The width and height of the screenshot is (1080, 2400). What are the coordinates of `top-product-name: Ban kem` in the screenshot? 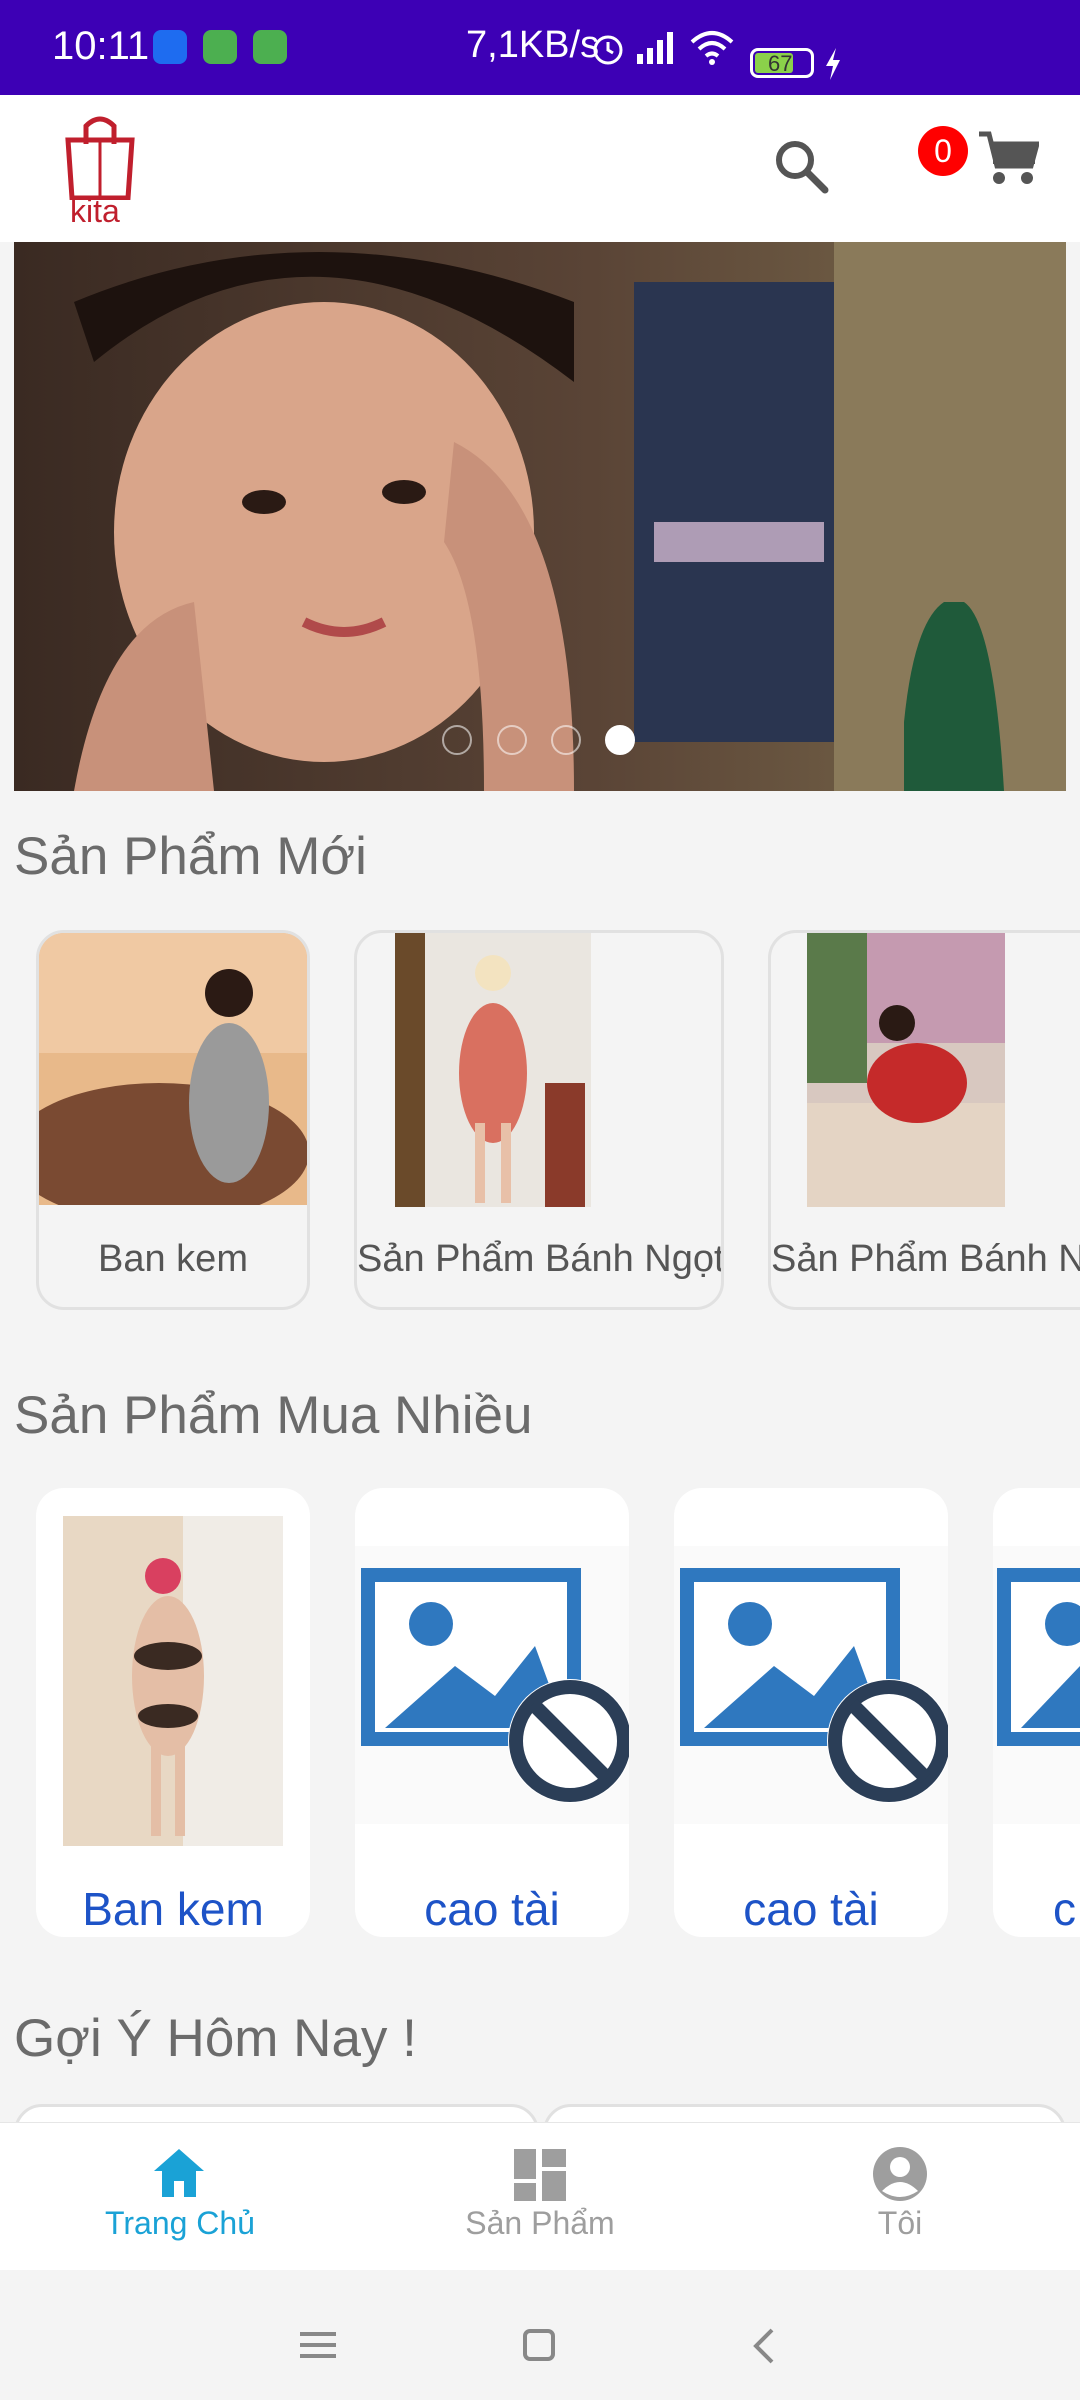 It's located at (173, 1909).